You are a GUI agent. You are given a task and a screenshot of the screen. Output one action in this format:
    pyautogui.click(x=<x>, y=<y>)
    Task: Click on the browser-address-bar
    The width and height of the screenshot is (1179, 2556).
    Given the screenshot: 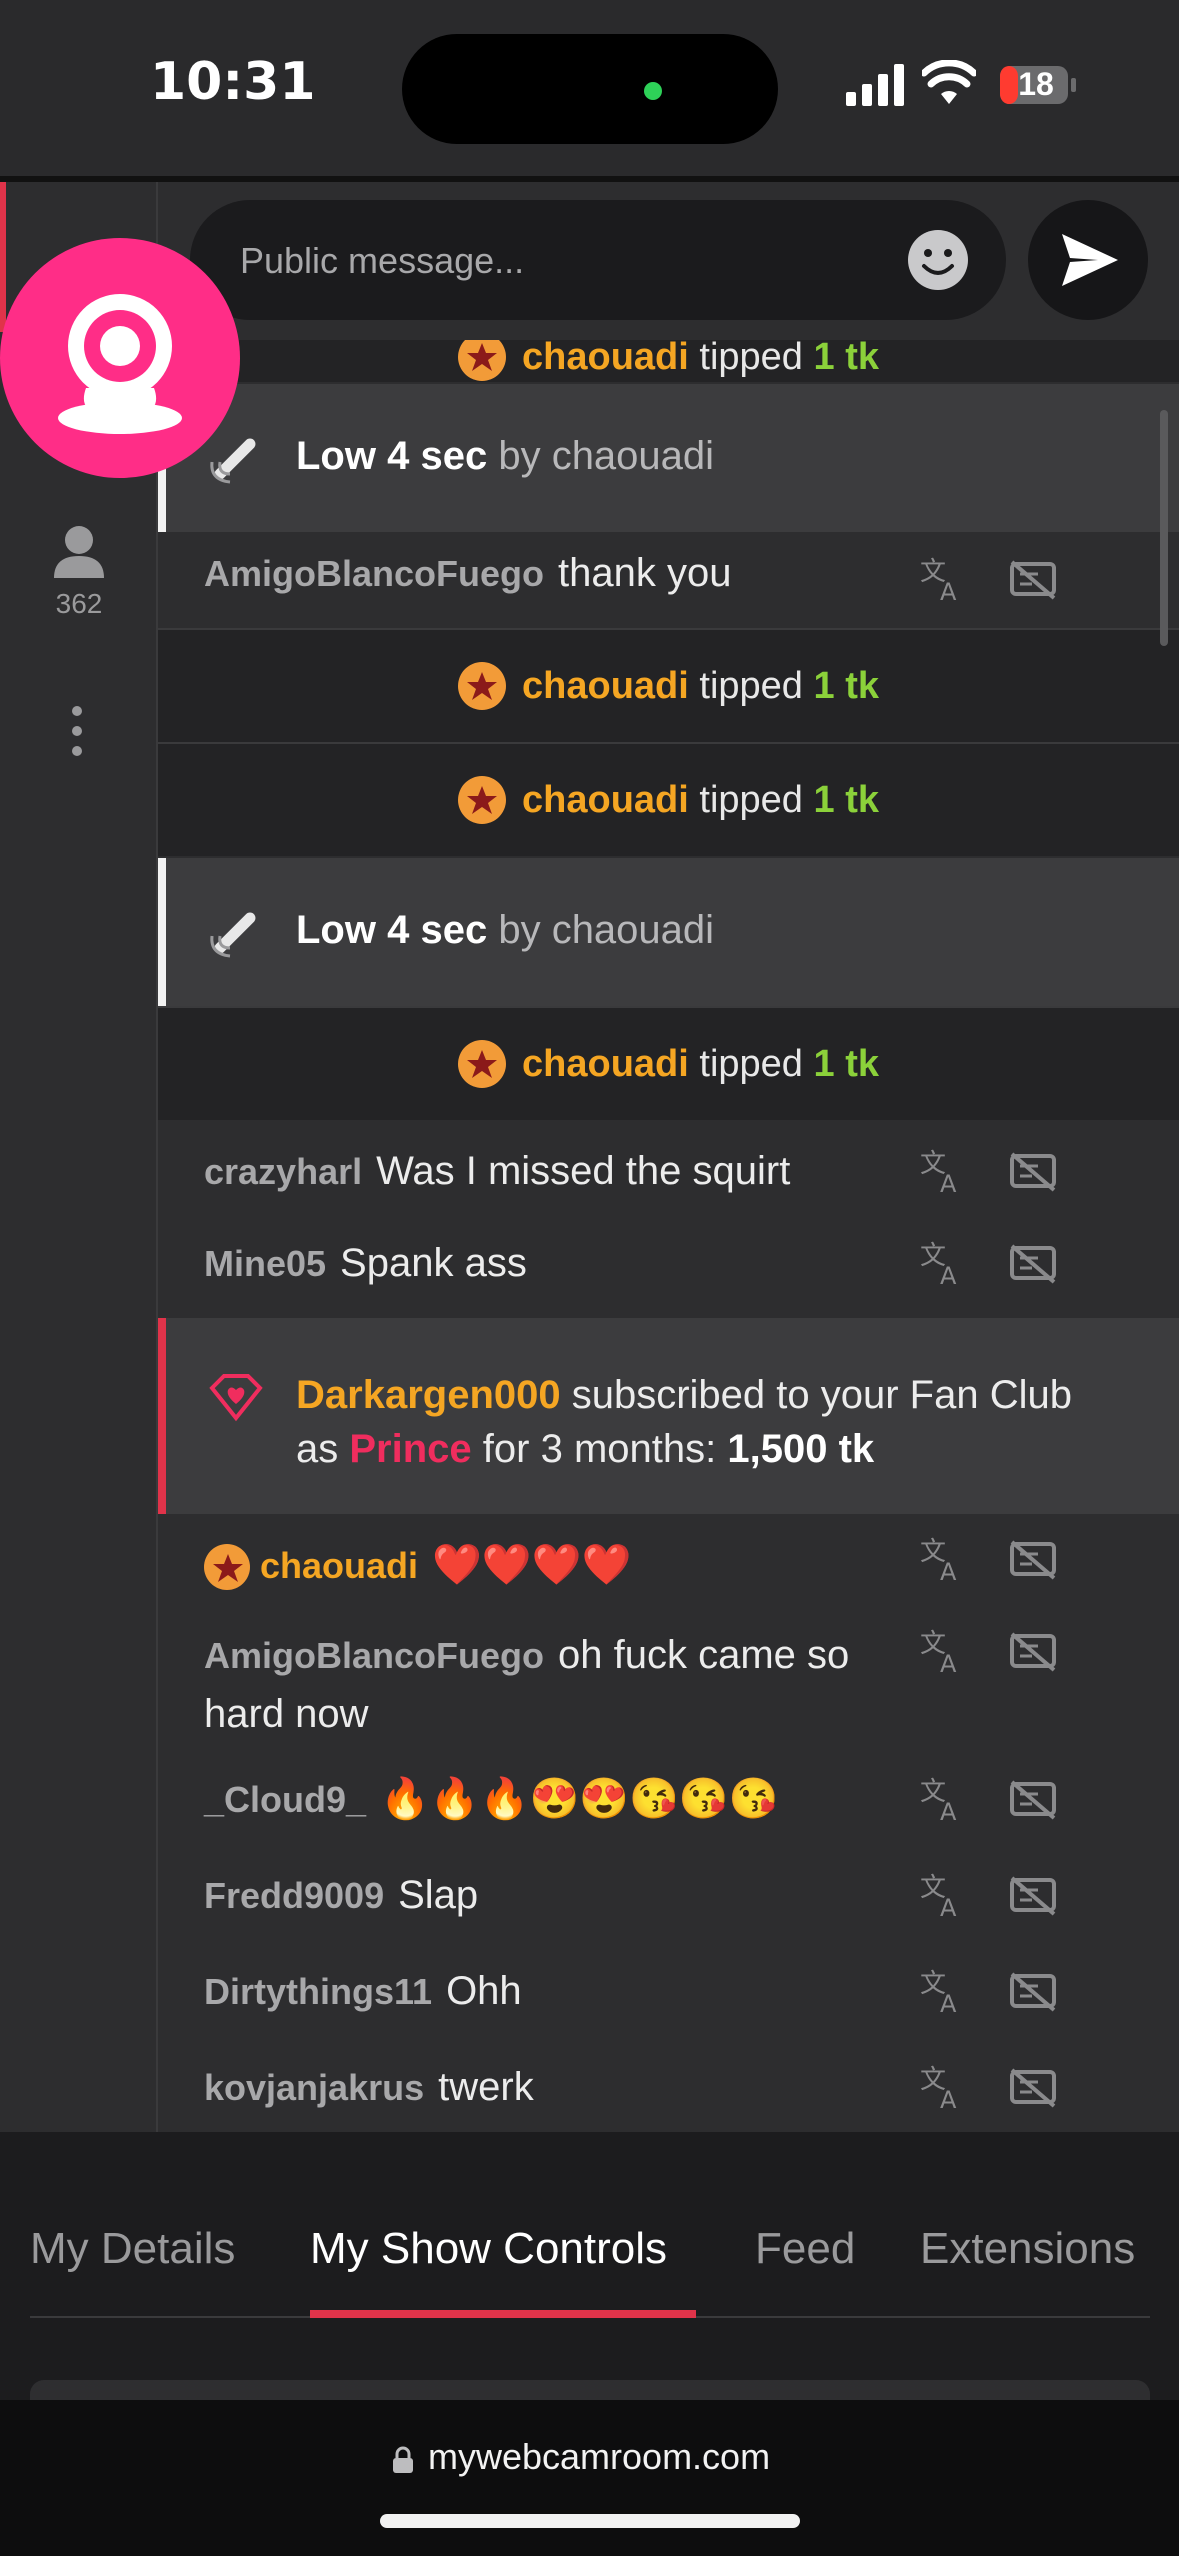 What is the action you would take?
    pyautogui.click(x=589, y=2478)
    